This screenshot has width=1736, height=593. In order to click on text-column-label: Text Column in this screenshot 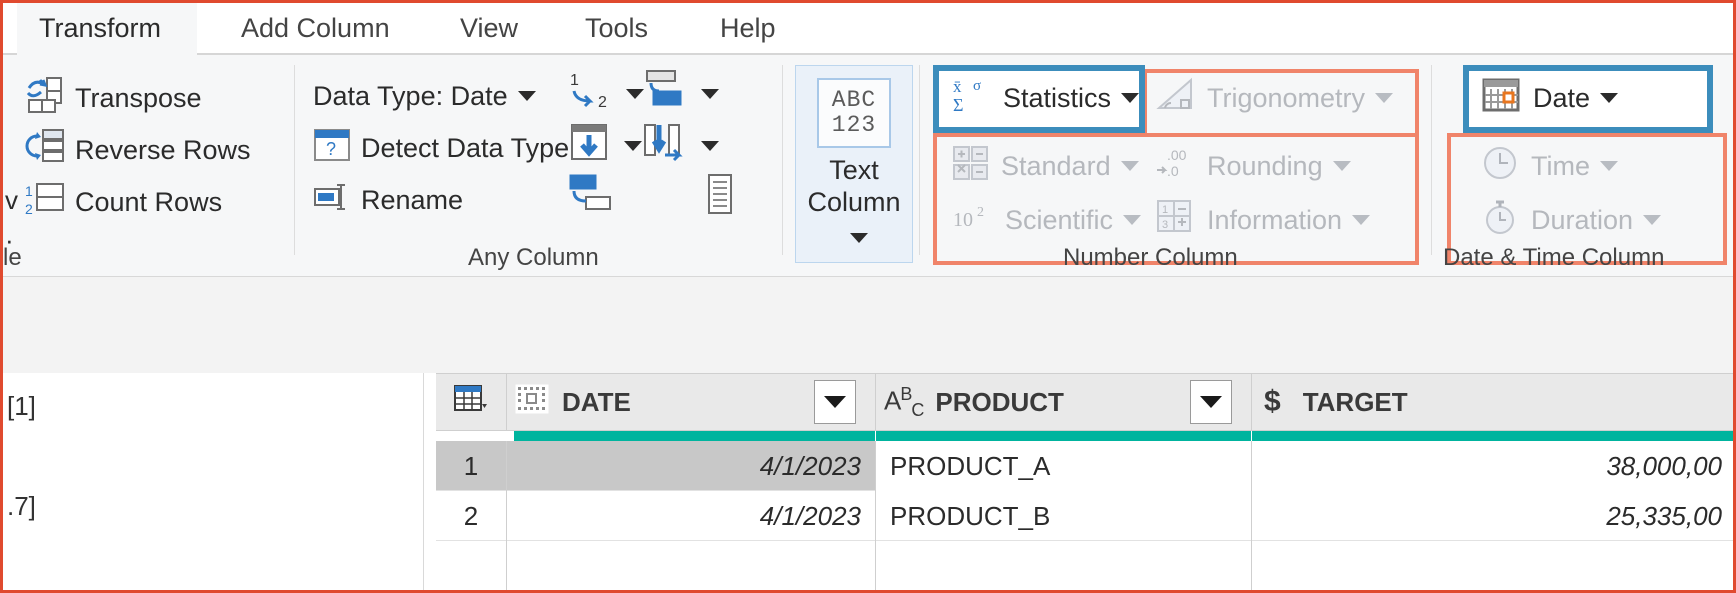, I will do `click(854, 202)`.